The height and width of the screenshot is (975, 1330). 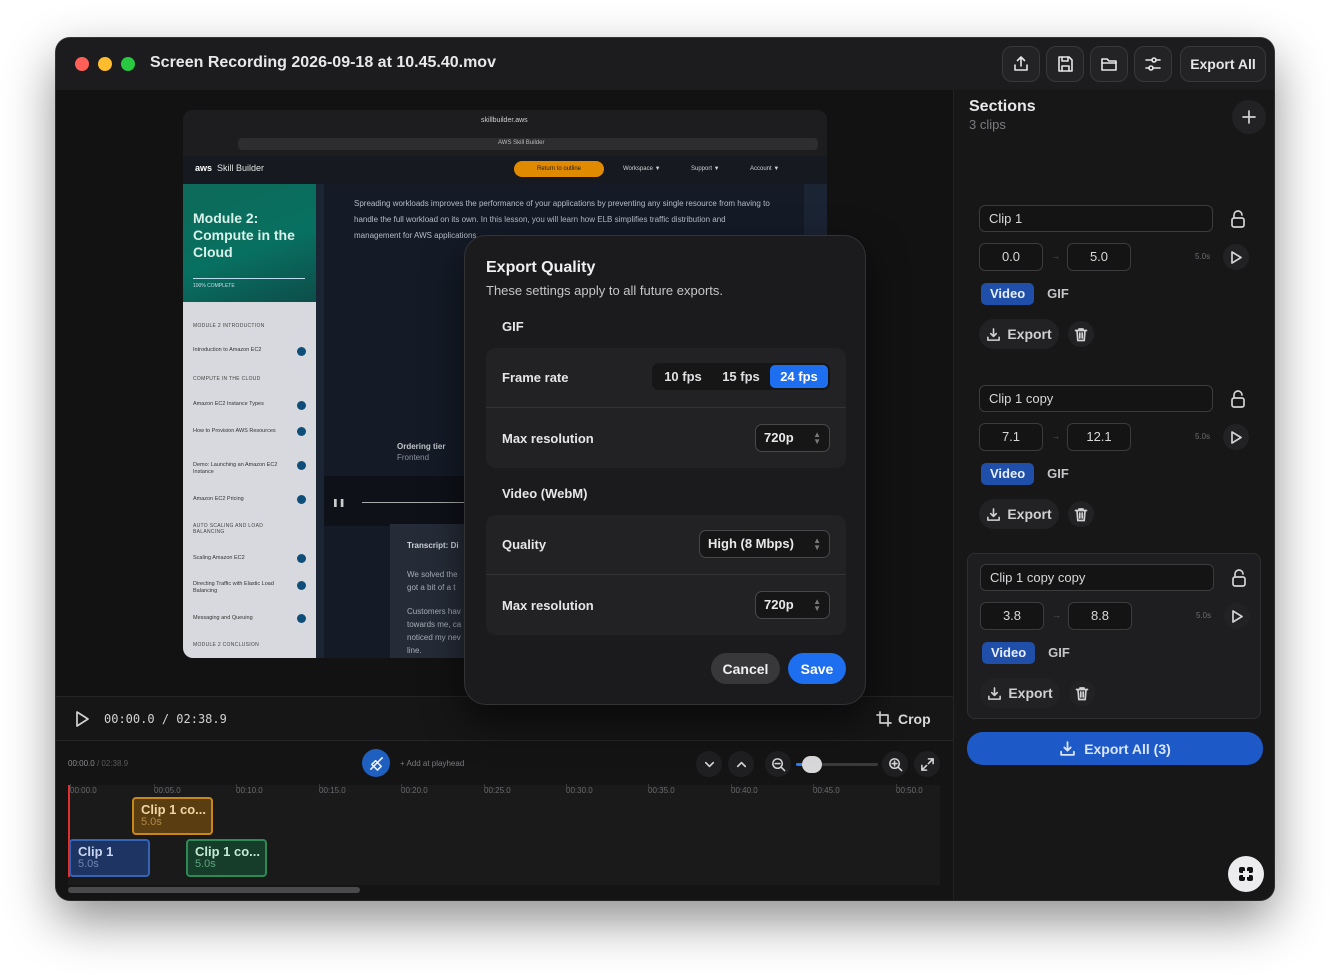 I want to click on clip-end-input: 12.1, so click(x=1099, y=437).